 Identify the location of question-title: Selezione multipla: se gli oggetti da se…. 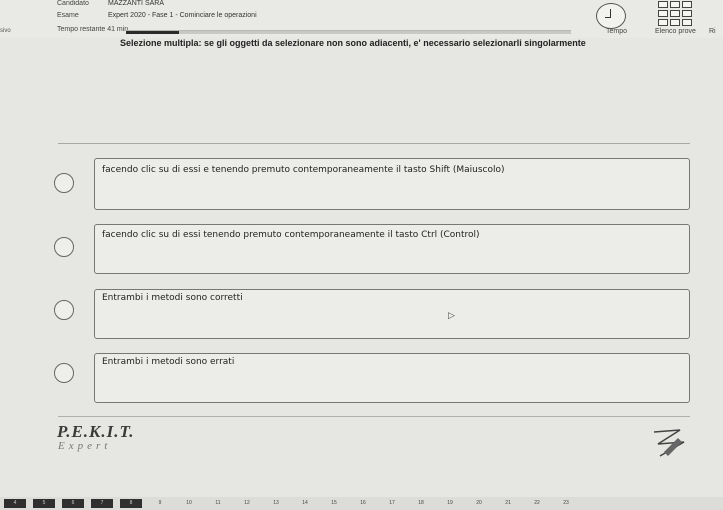
(353, 43).